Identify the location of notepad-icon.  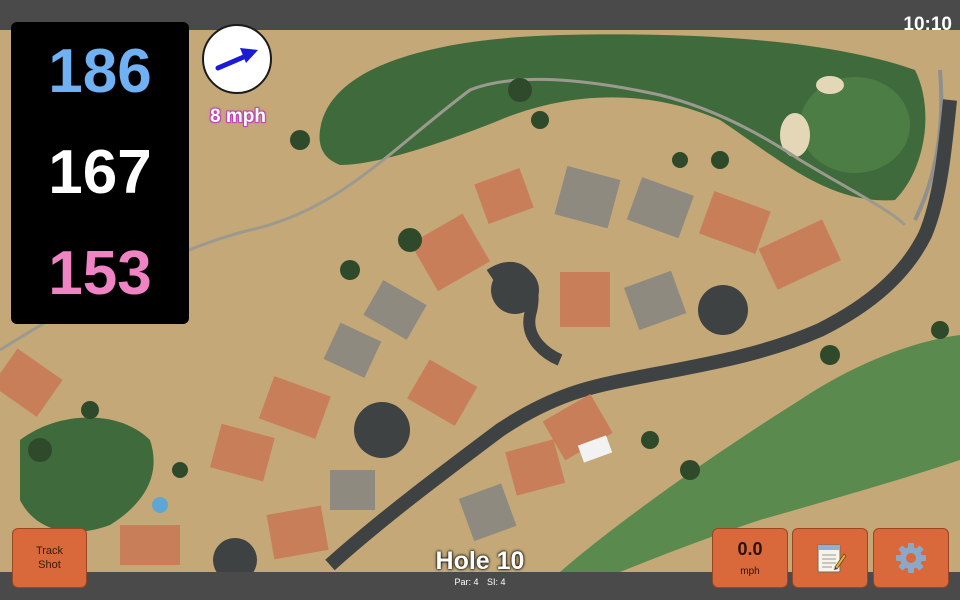
(832, 558).